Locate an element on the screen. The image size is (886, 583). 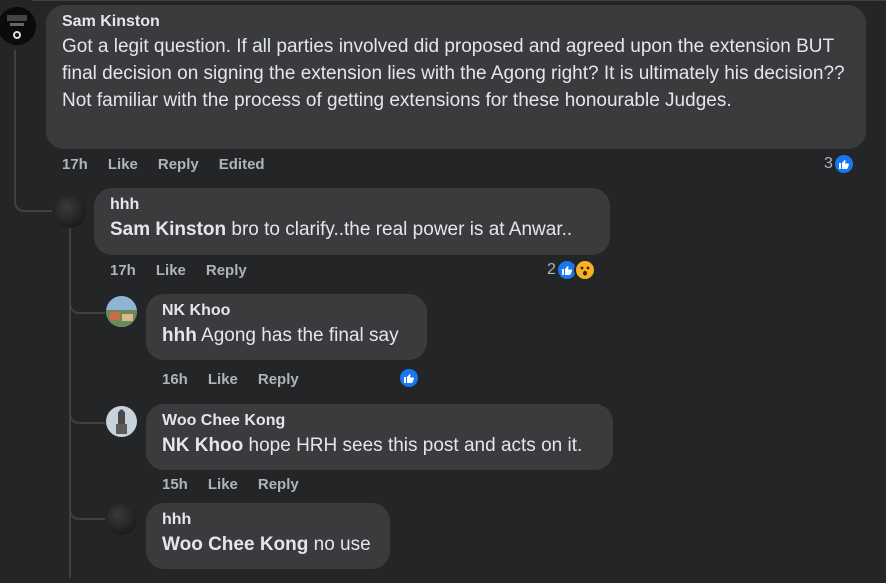
mention-link: hhh is located at coordinates (179, 335).